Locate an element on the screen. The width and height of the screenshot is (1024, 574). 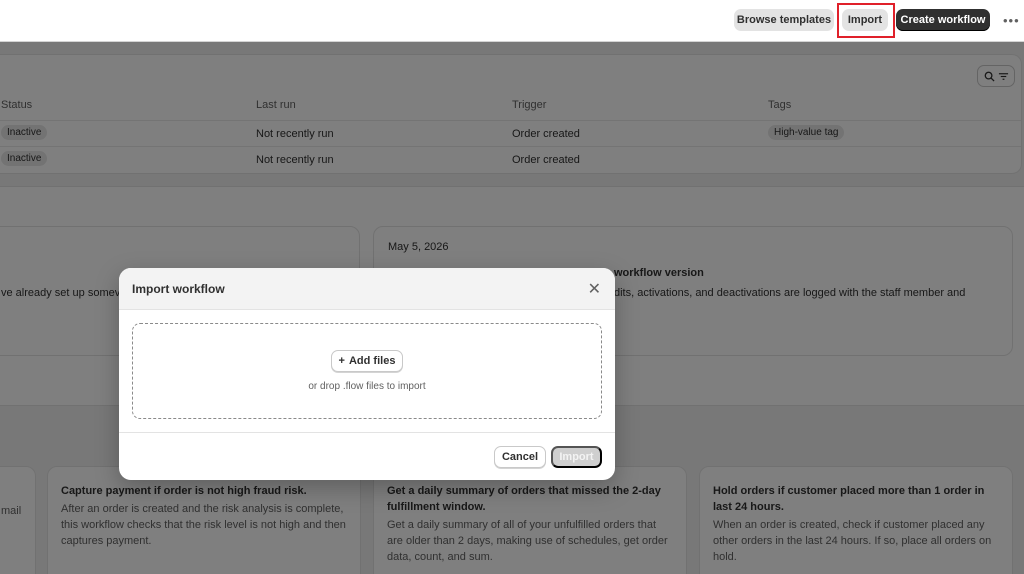
plus-icon: + is located at coordinates (341, 361).